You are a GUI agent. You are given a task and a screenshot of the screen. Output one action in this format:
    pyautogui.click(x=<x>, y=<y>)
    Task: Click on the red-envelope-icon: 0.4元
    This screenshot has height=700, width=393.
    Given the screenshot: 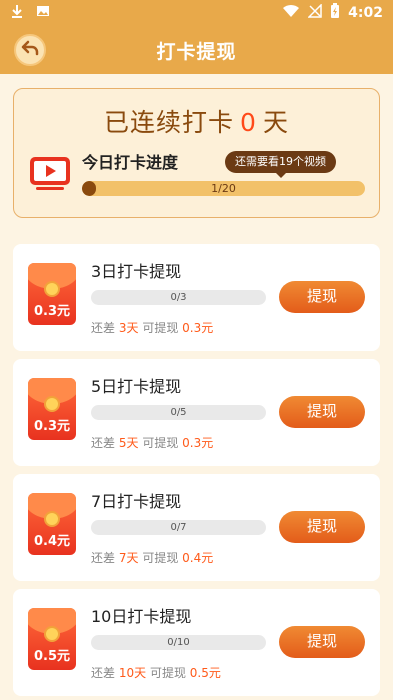 What is the action you would take?
    pyautogui.click(x=52, y=524)
    